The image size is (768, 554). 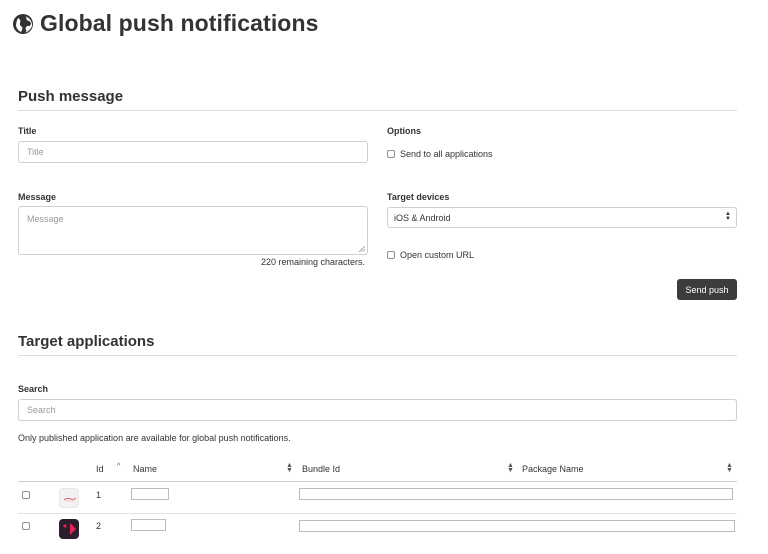 What do you see at coordinates (27, 131) in the screenshot?
I see `title-label: Title` at bounding box center [27, 131].